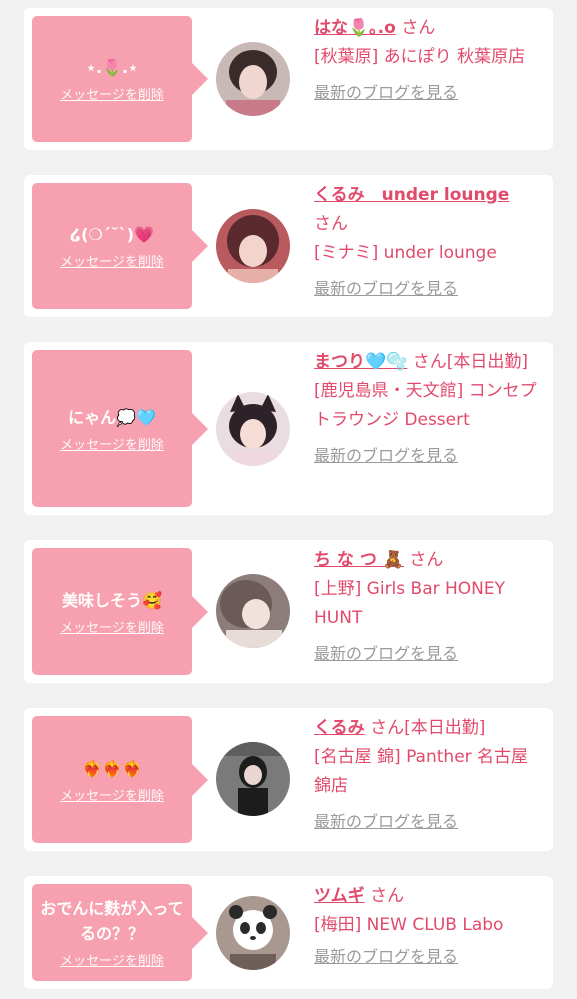 The height and width of the screenshot is (999, 577). I want to click on member-info: ツムギ さん [梅田] NEW CLUB Labo 最新のブログを見る, so click(429, 926).